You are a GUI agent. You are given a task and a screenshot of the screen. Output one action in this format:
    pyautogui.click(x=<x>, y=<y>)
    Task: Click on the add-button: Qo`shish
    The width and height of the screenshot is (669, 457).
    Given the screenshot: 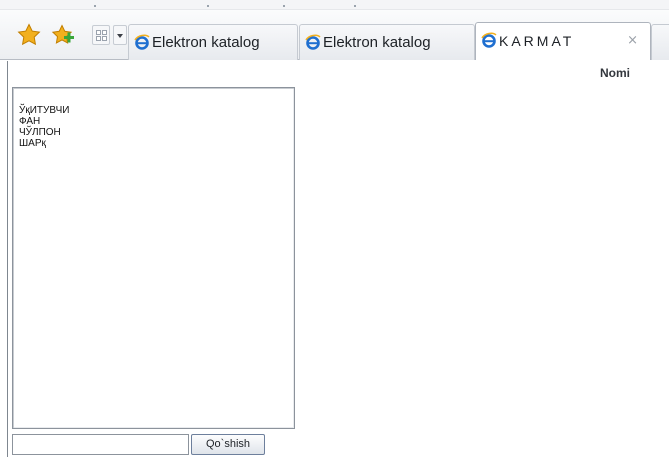 What is the action you would take?
    pyautogui.click(x=228, y=444)
    